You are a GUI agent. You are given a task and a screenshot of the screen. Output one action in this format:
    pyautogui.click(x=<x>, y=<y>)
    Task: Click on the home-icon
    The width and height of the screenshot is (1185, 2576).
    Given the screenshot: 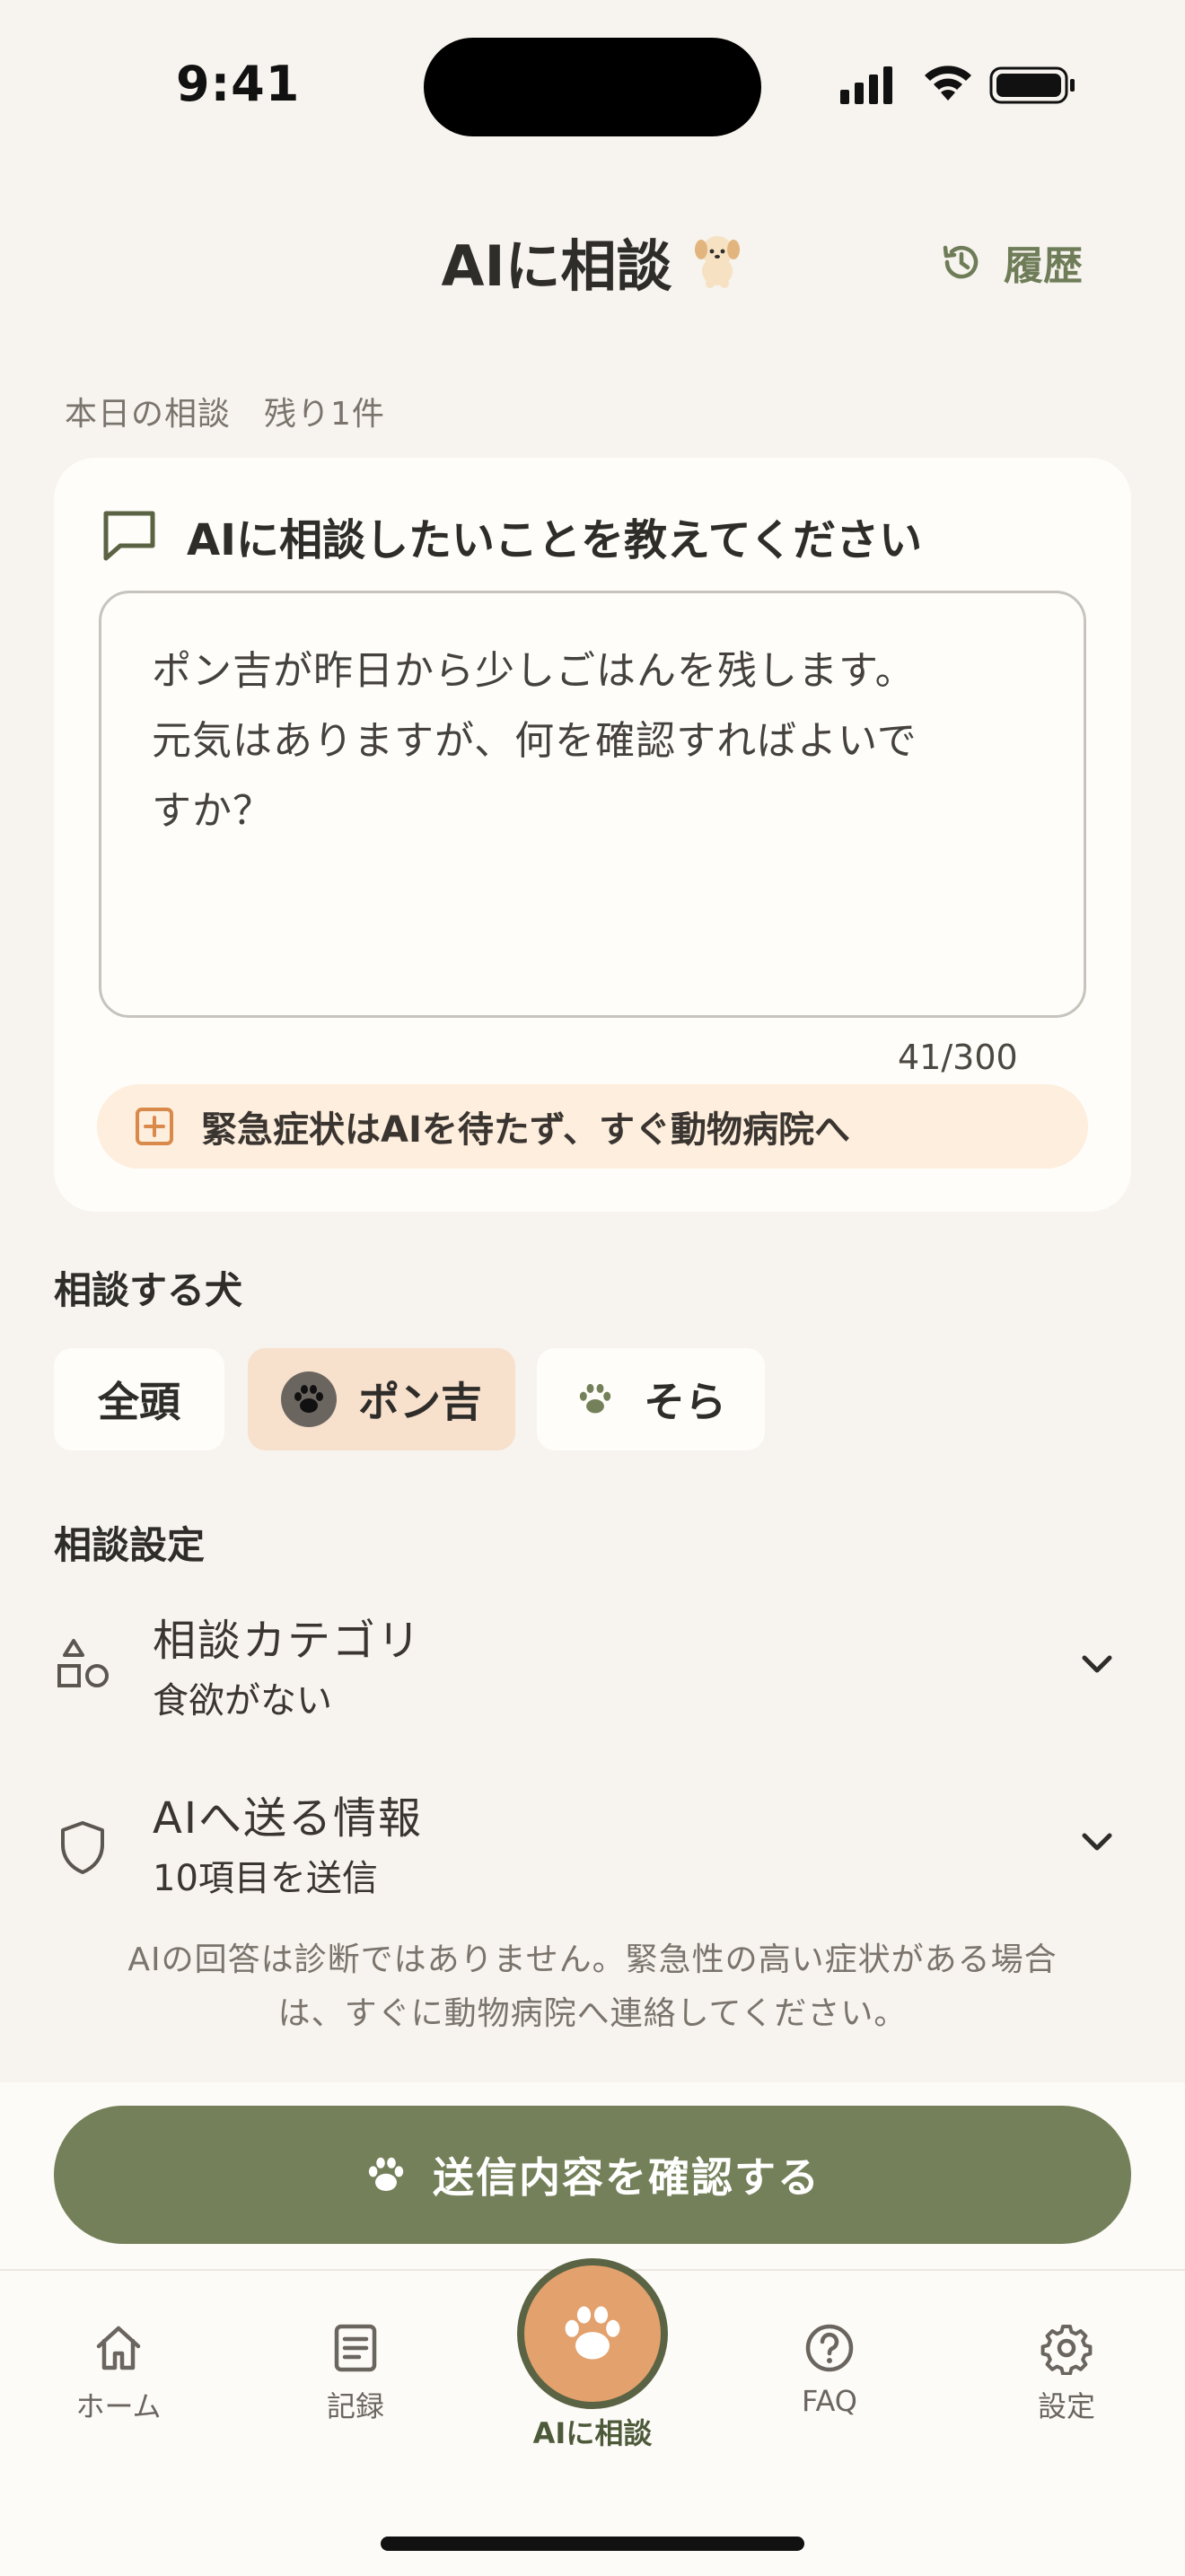 What is the action you would take?
    pyautogui.click(x=118, y=2348)
    